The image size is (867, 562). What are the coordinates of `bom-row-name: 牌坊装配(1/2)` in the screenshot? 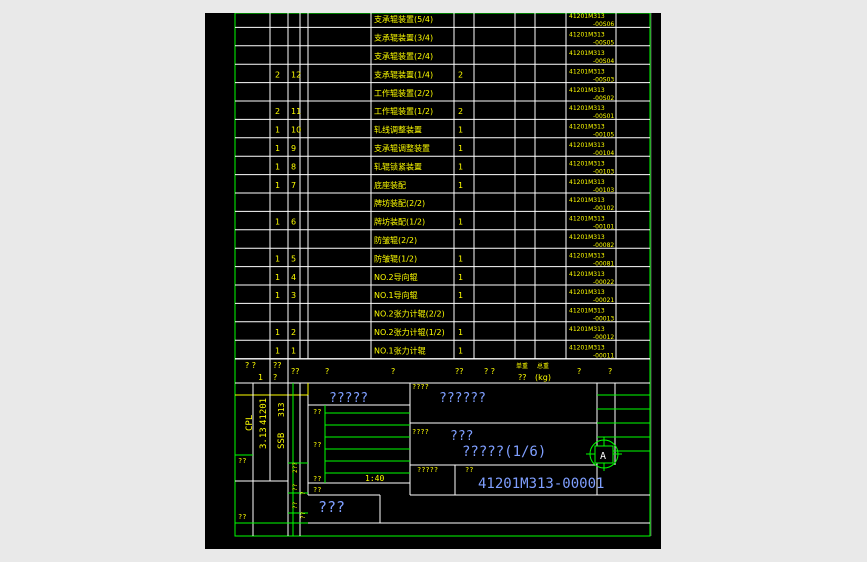 It's located at (399, 222).